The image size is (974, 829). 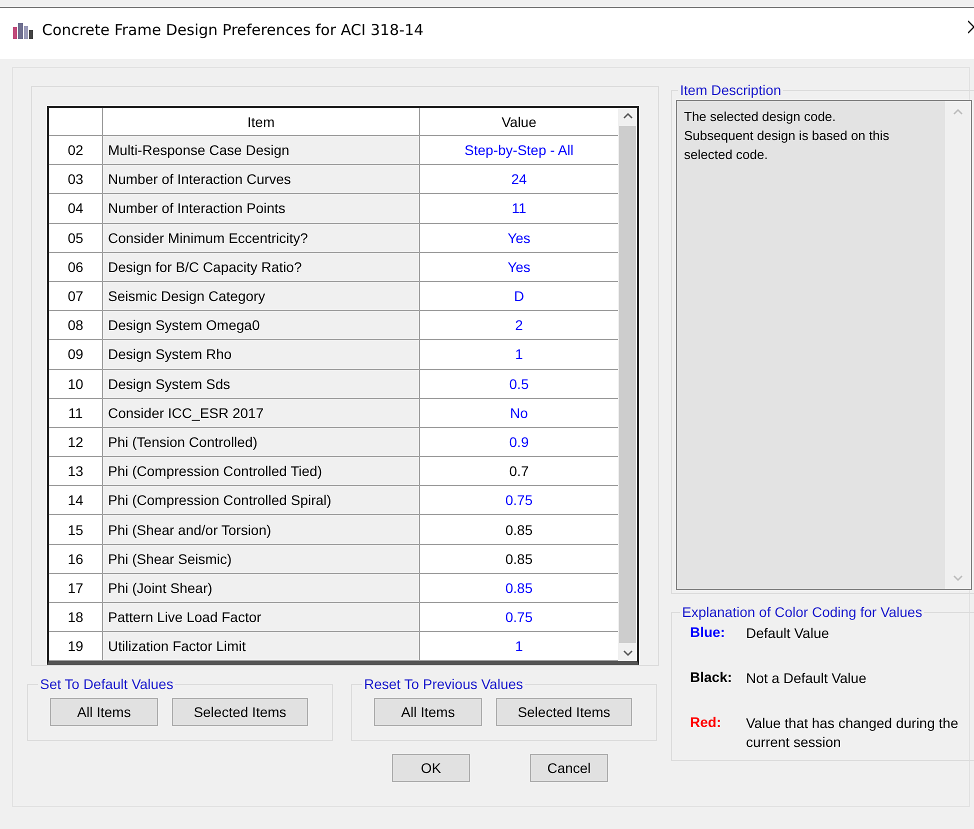 I want to click on row-number: 02, so click(x=76, y=151).